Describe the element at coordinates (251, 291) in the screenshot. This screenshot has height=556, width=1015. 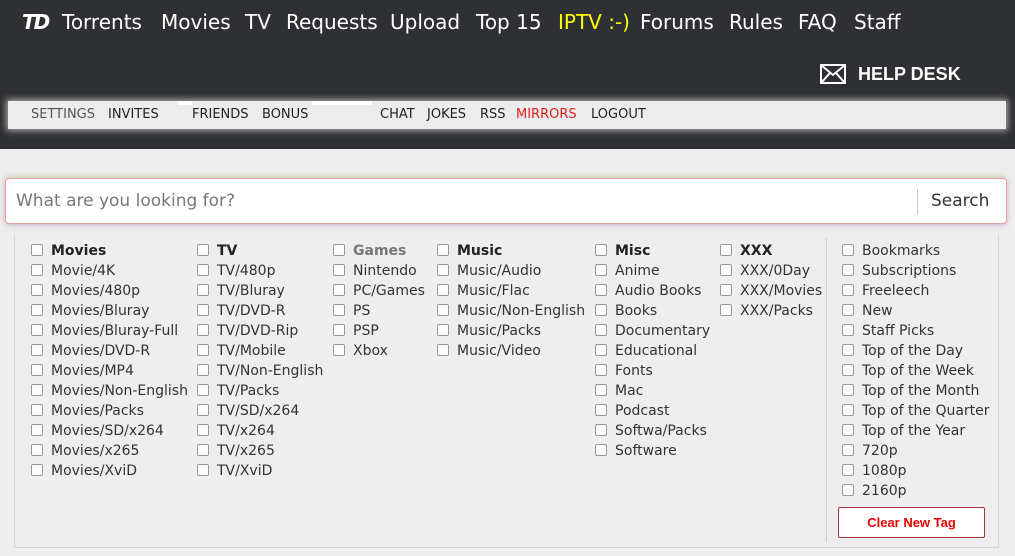
I see `checkbox-label: TV/Bluray` at that location.